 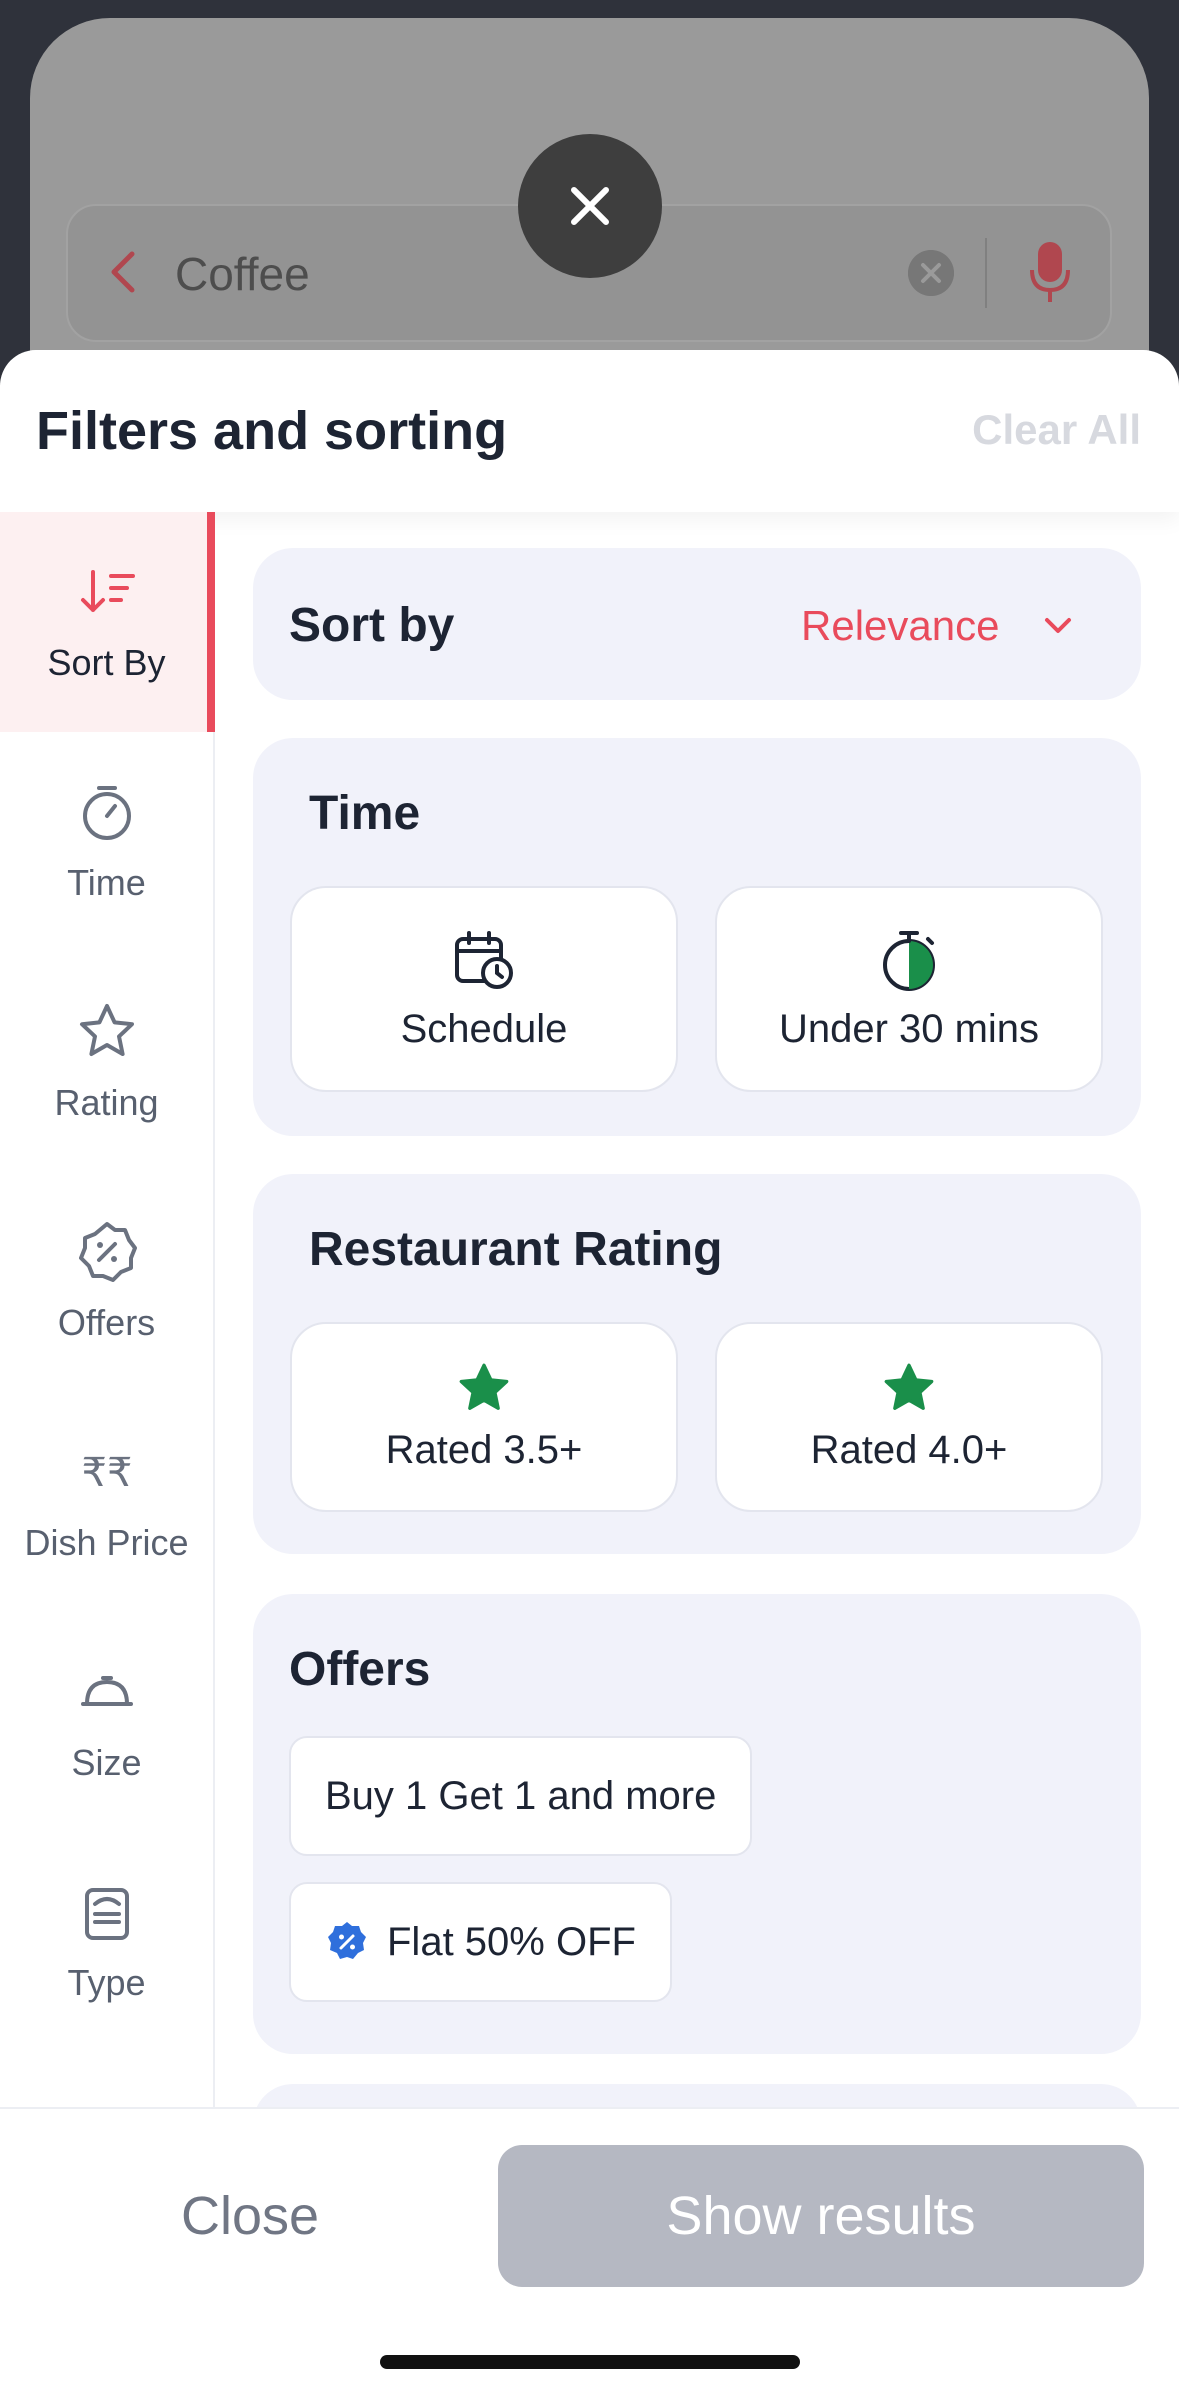 What do you see at coordinates (106, 1502) in the screenshot?
I see `nav-item-dish-price: ₹₹ Dish Price` at bounding box center [106, 1502].